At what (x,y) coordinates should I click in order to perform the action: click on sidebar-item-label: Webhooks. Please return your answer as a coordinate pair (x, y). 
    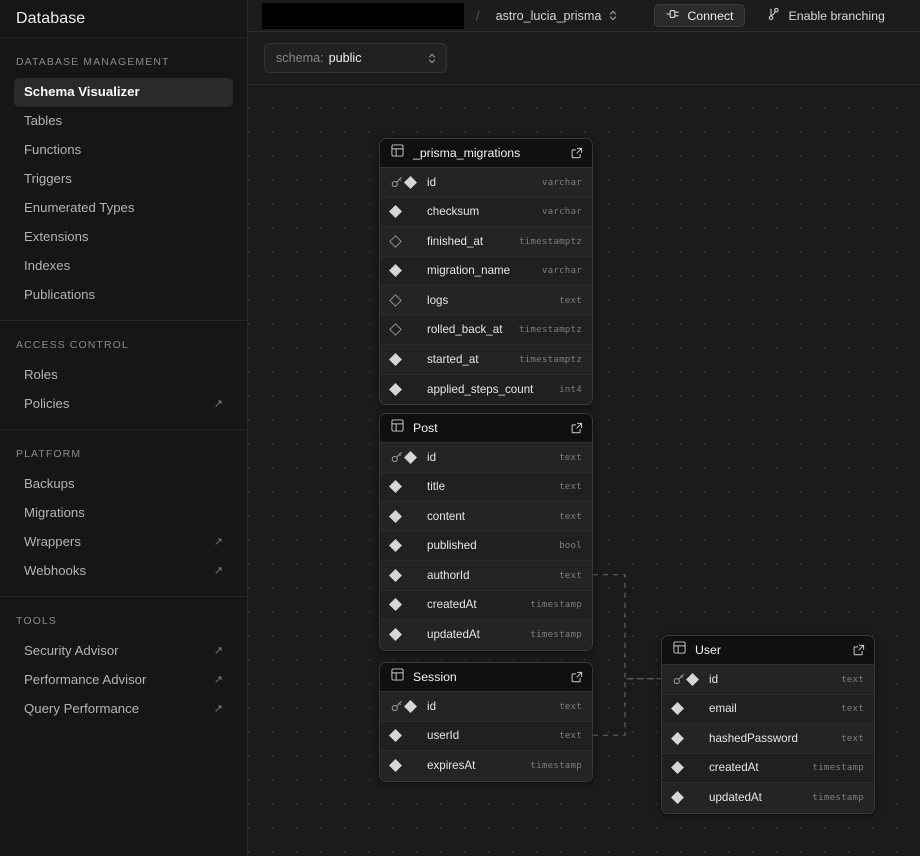
    Looking at the image, I should click on (55, 570).